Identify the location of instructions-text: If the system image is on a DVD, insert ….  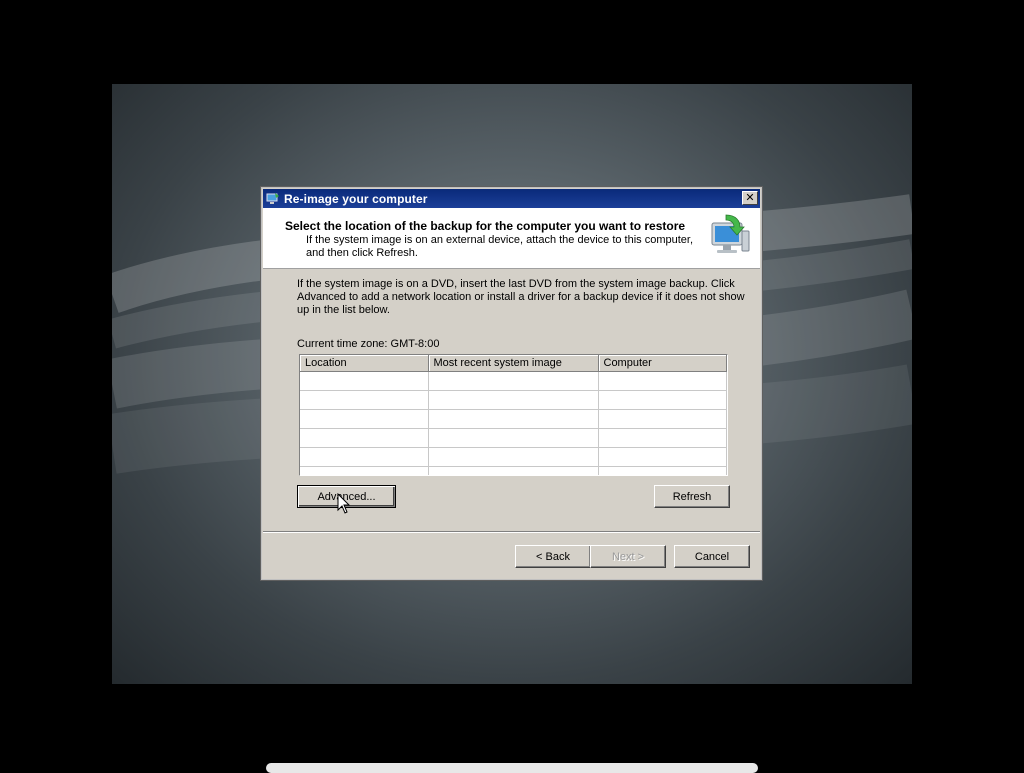
(521, 297).